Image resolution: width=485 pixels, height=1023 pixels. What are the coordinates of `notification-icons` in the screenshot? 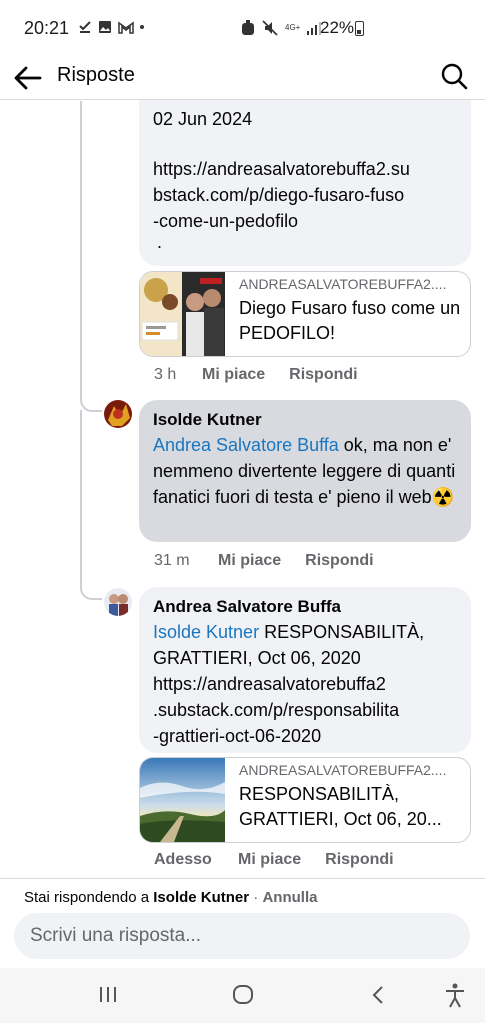 It's located at (111, 27).